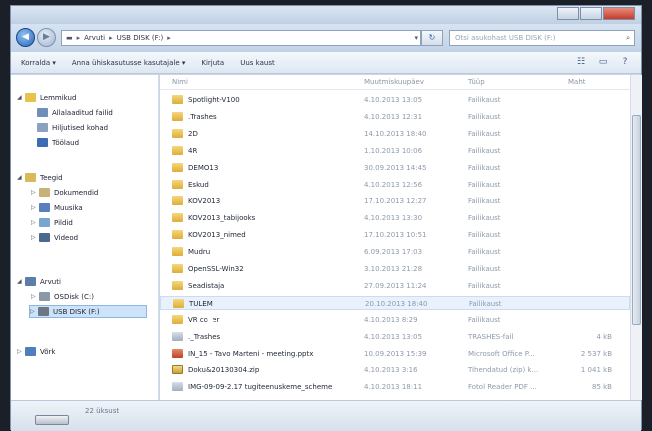 The width and height of the screenshot is (652, 431). What do you see at coordinates (542, 38) in the screenshot?
I see `search-input: Otsi asukohast USB DISK (F:) ⌕` at bounding box center [542, 38].